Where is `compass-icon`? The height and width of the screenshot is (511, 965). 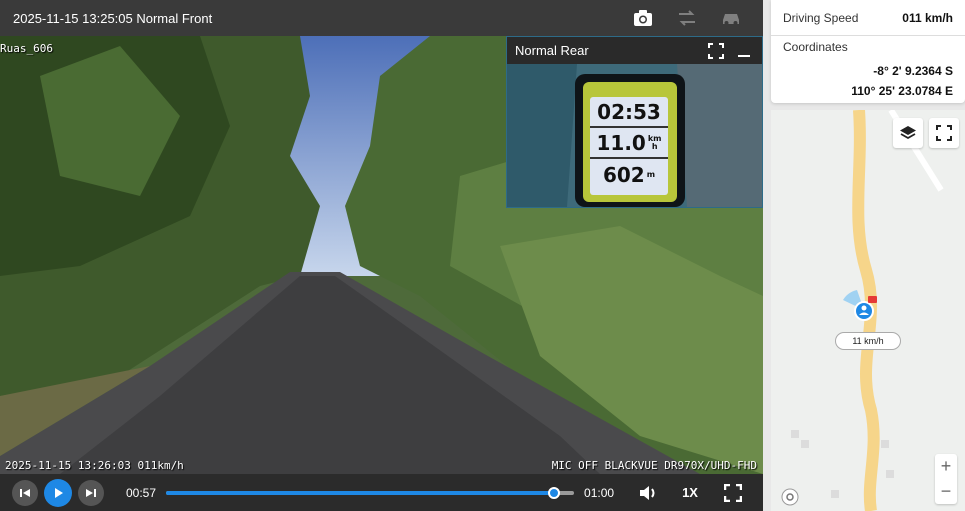
compass-icon is located at coordinates (790, 497).